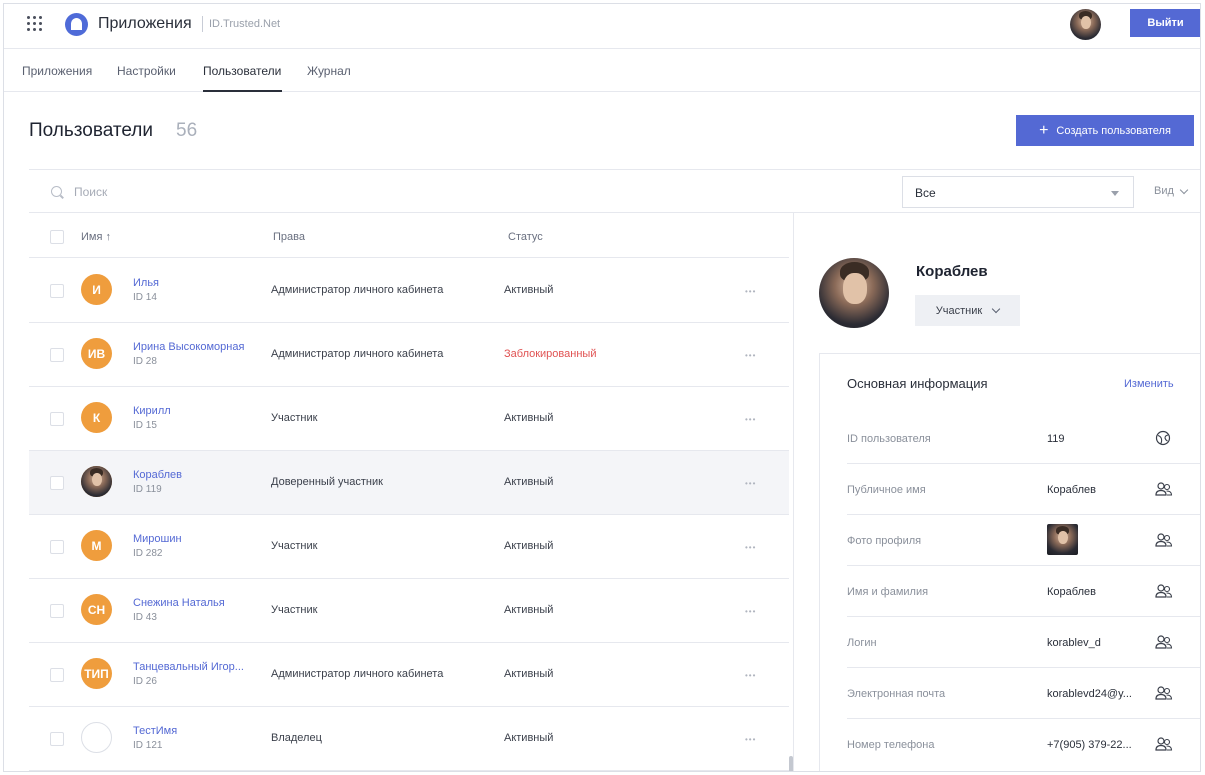 This screenshot has width=1205, height=775. Describe the element at coordinates (242, 71) in the screenshot. I see `tab-users: Пользователи` at that location.